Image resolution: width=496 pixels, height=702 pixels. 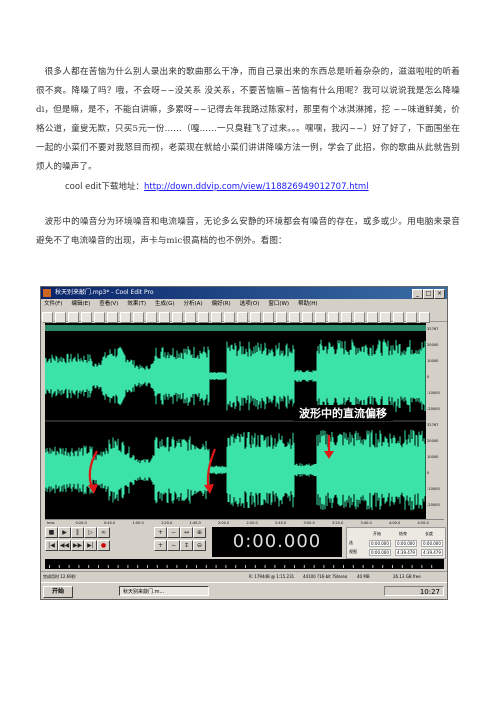 I want to click on maximize-icon: □, so click(x=428, y=294).